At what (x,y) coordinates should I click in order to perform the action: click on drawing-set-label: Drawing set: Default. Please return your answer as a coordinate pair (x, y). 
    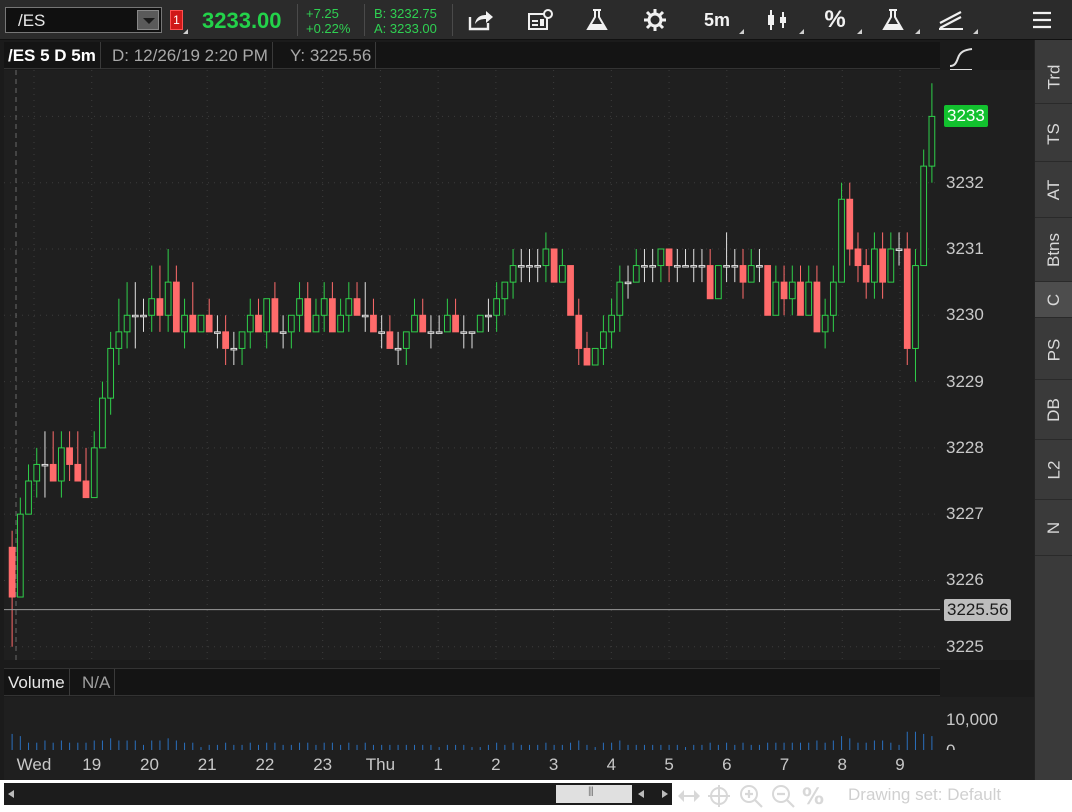
    Looking at the image, I should click on (924, 795).